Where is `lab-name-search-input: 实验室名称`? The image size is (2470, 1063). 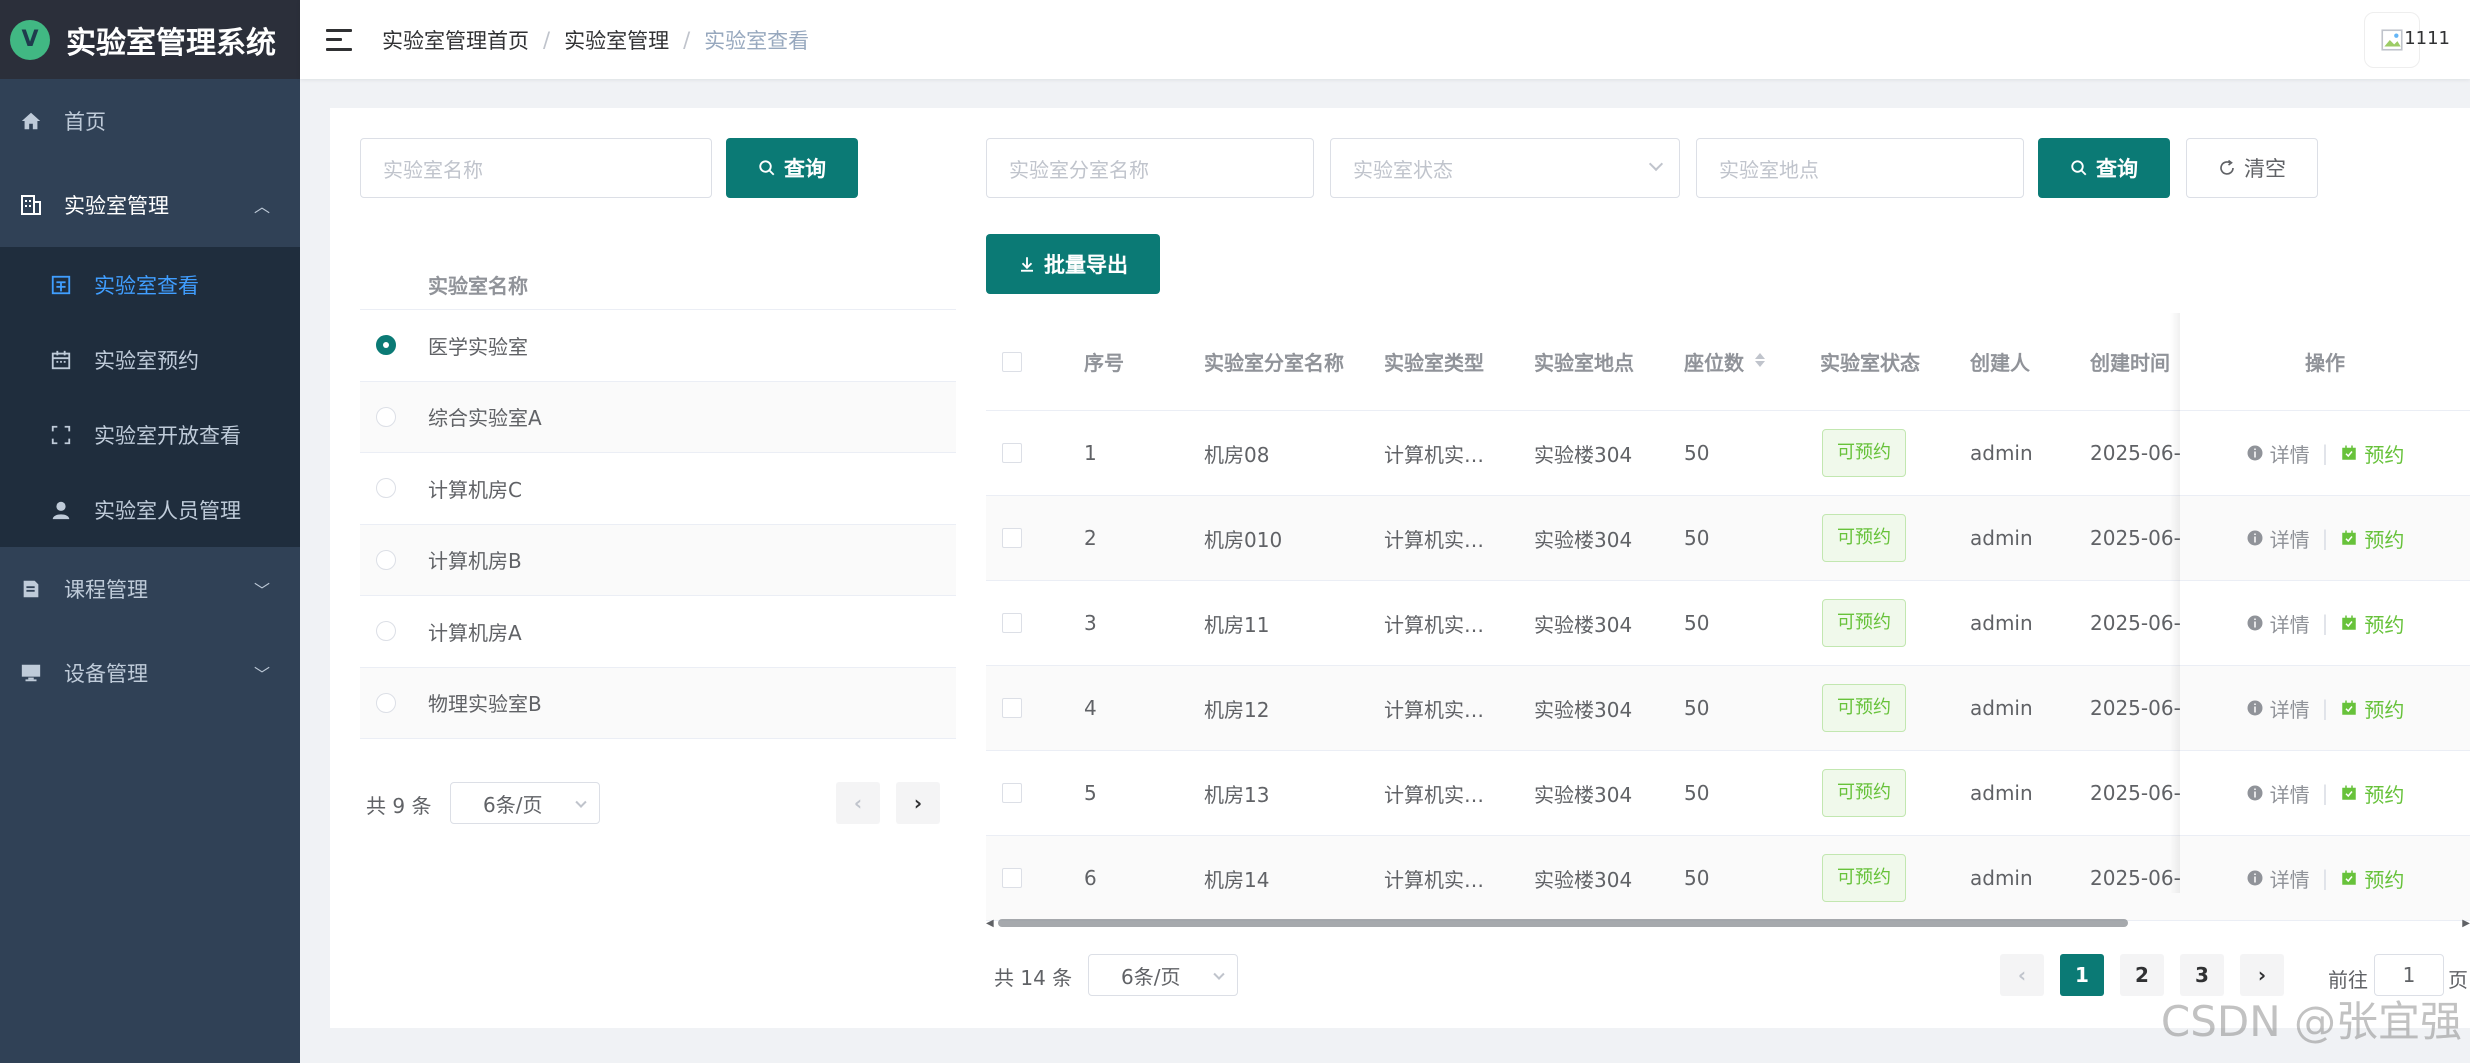 lab-name-search-input: 实验室名称 is located at coordinates (536, 168).